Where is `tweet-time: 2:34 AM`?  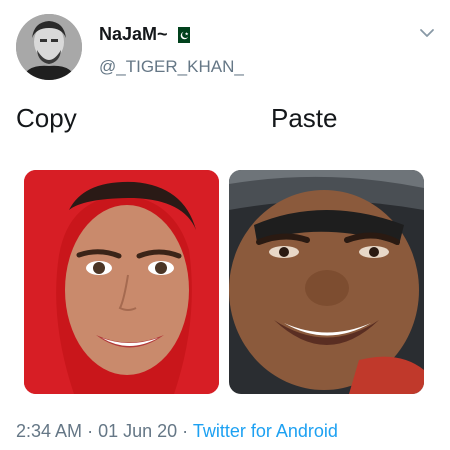
tweet-time: 2:34 AM is located at coordinates (49, 431).